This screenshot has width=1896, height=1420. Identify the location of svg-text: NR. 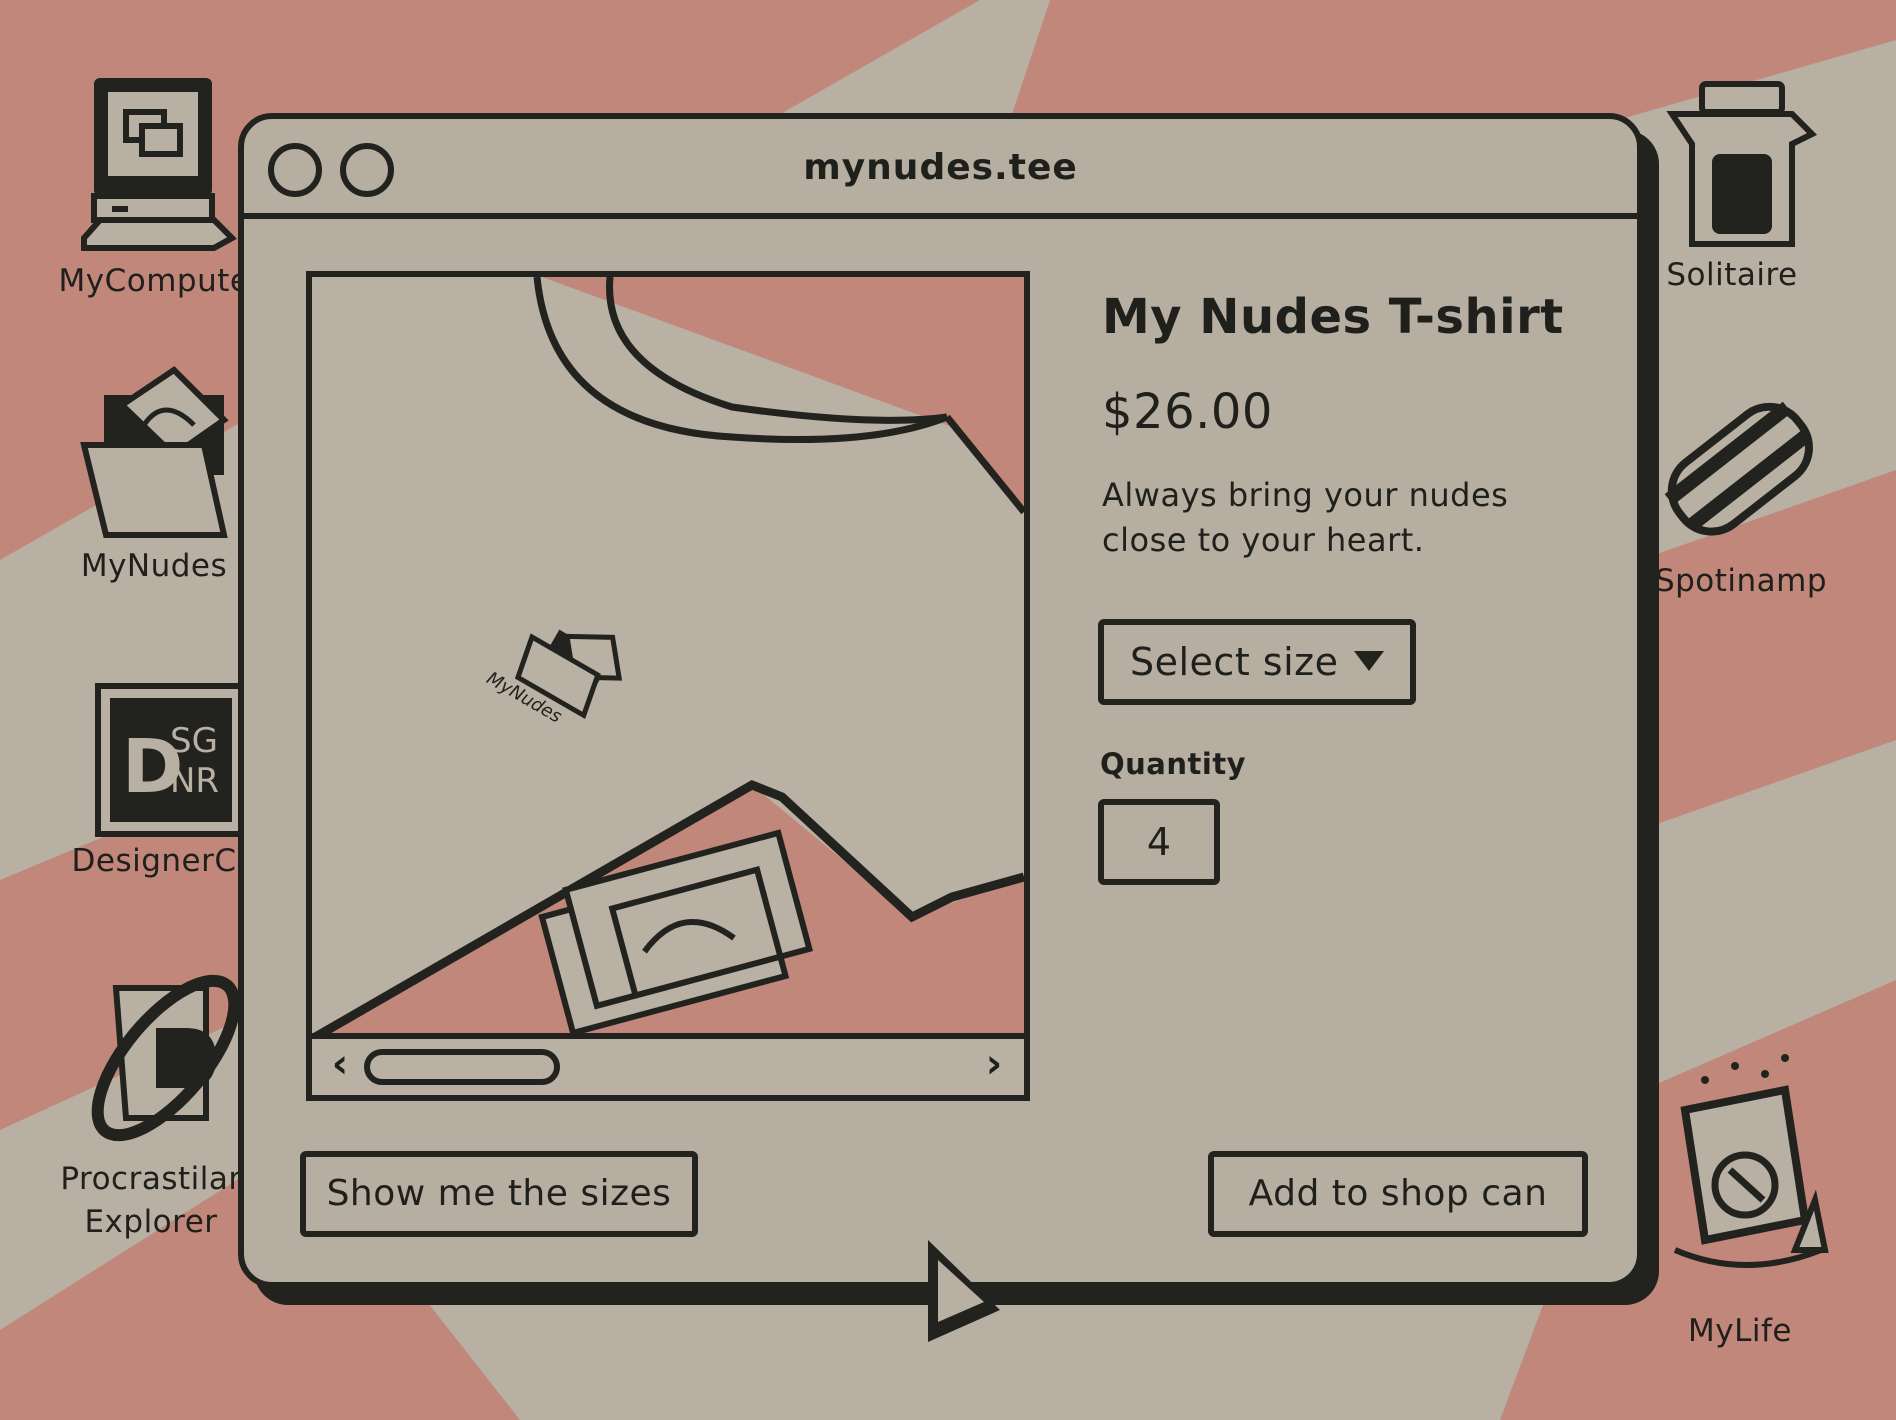
(194, 781).